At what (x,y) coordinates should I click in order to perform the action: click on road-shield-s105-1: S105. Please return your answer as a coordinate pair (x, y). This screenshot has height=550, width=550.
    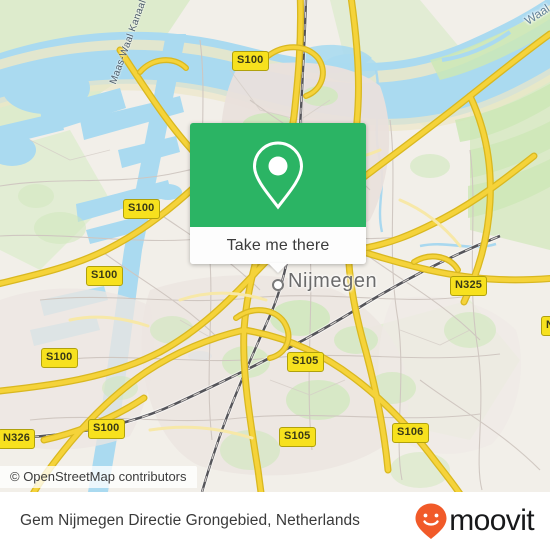
    Looking at the image, I should click on (305, 362).